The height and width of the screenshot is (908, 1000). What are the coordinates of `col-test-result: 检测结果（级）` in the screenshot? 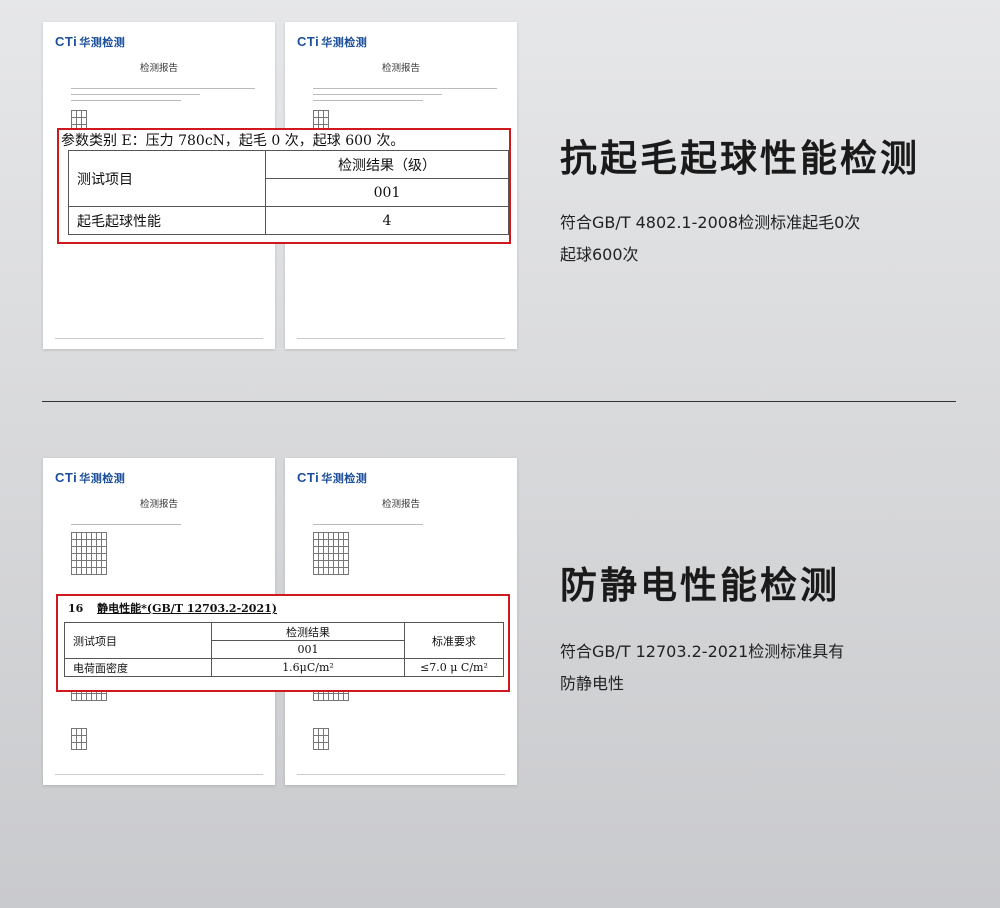 It's located at (387, 164).